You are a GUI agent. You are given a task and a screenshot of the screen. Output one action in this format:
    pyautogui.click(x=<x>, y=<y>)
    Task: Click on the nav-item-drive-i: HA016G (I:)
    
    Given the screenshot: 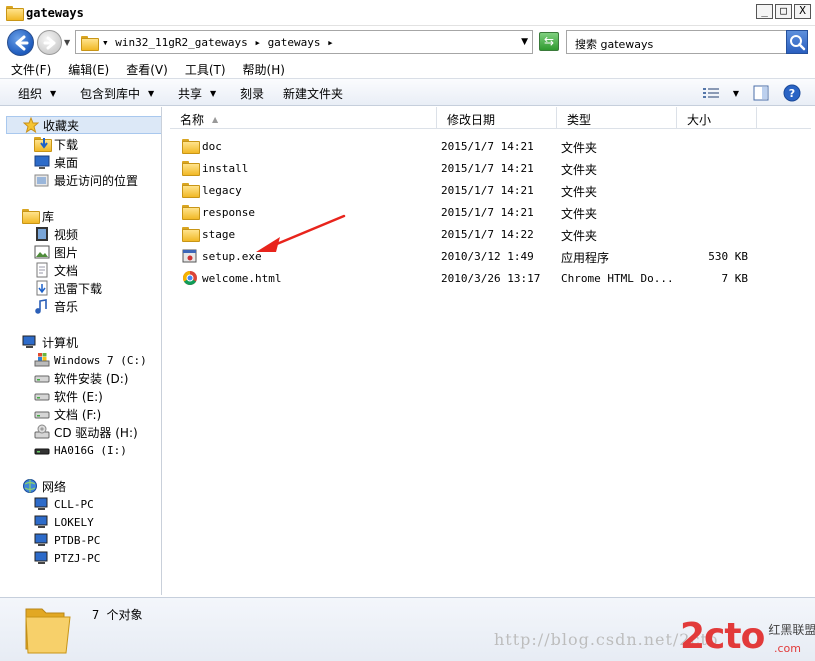 What is the action you would take?
    pyautogui.click(x=80, y=450)
    